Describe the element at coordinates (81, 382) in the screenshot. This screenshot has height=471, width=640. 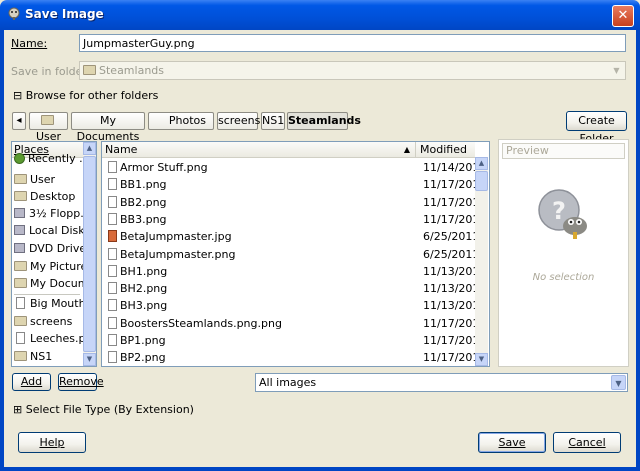
I see `remove-place-button: Remove` at that location.